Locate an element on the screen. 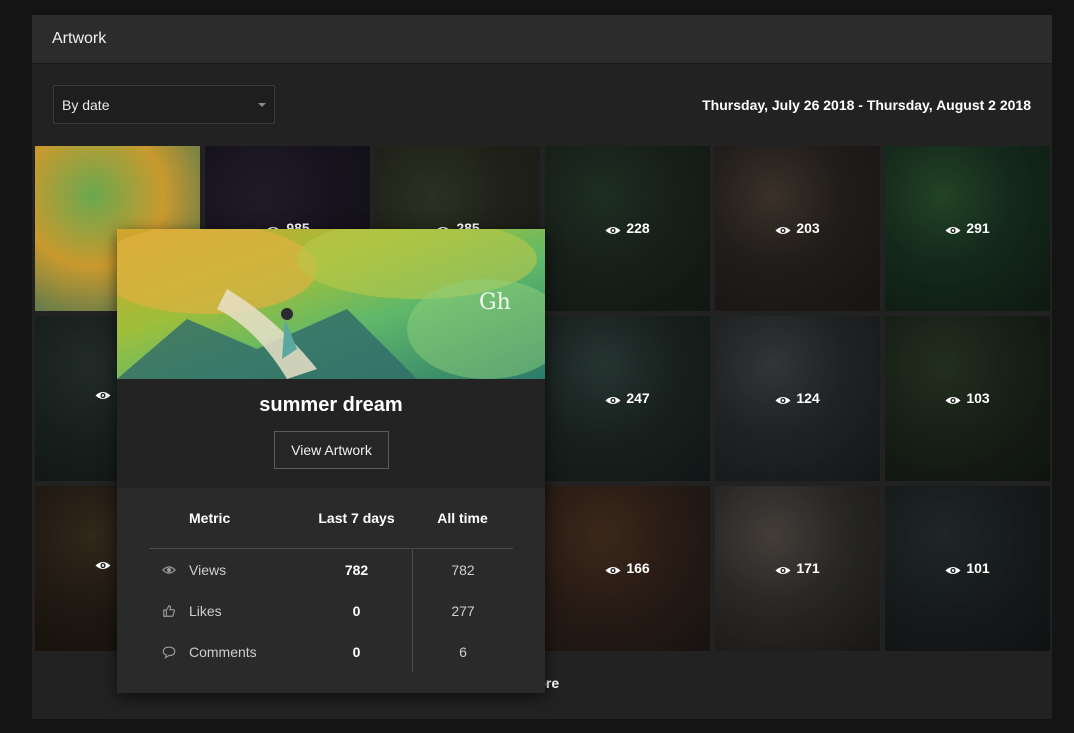 The width and height of the screenshot is (1074, 733). view-count-value: 291 is located at coordinates (978, 228).